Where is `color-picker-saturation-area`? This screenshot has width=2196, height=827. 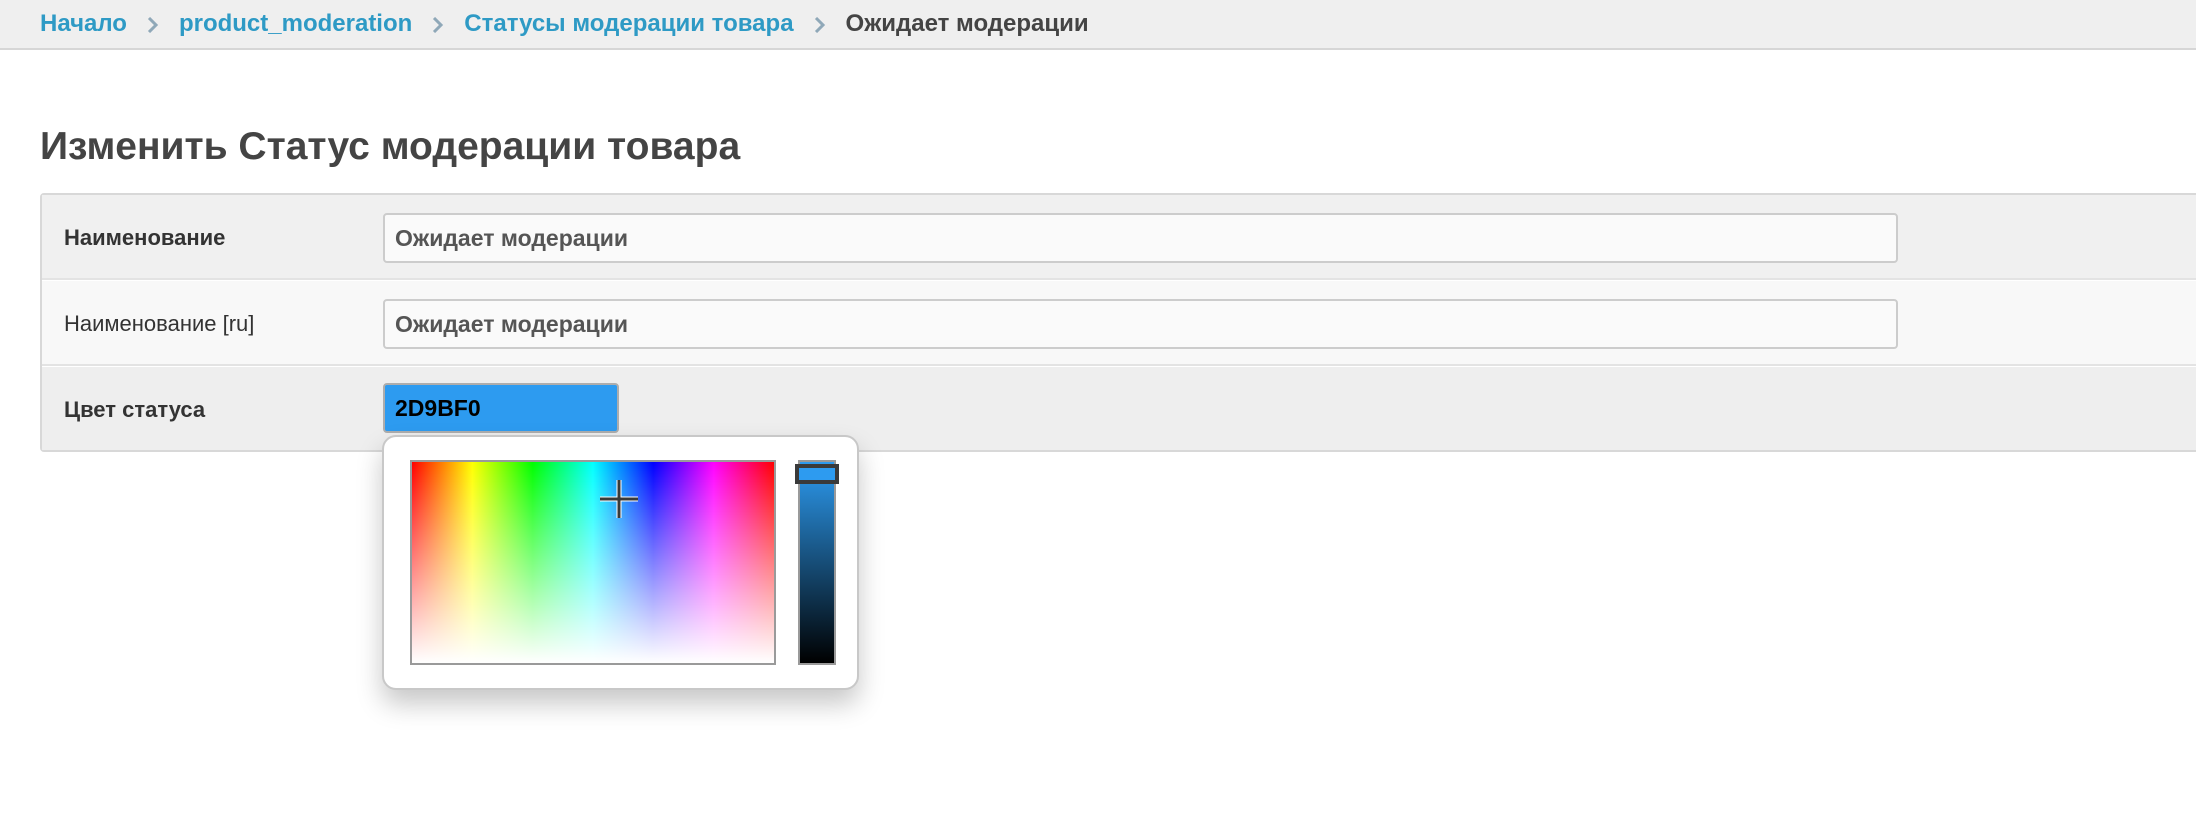
color-picker-saturation-area is located at coordinates (593, 562).